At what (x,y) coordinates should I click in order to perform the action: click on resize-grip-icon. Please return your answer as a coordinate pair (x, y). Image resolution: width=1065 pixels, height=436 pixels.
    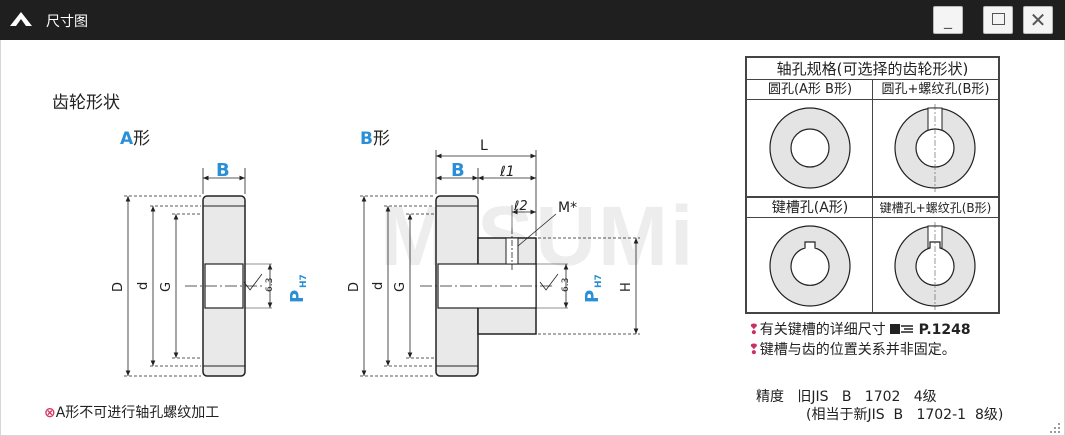
    Looking at the image, I should click on (1054, 427).